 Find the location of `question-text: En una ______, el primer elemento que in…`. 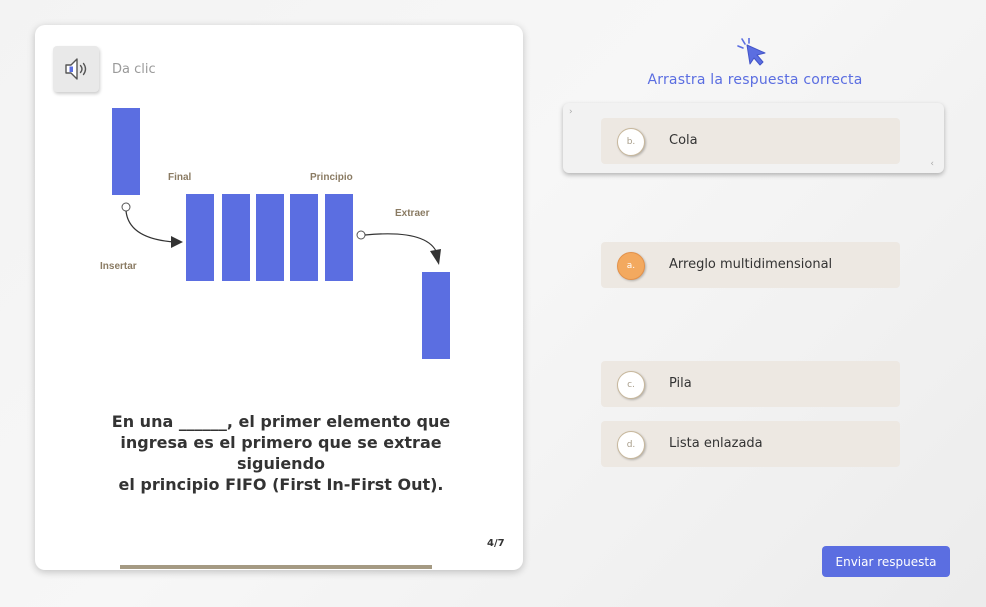

question-text: En una ______, el primer elemento que in… is located at coordinates (281, 453).